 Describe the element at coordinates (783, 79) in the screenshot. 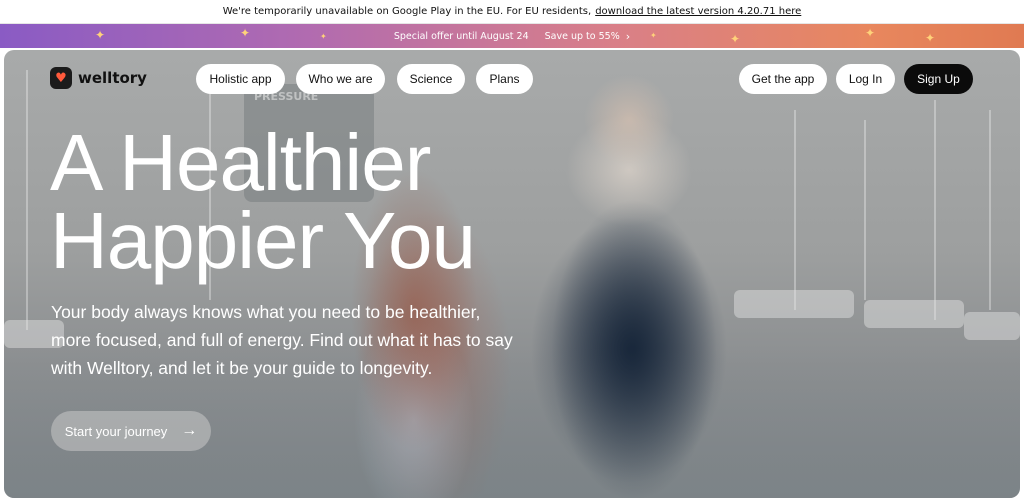

I see `get-the-app-button: Get the app` at that location.